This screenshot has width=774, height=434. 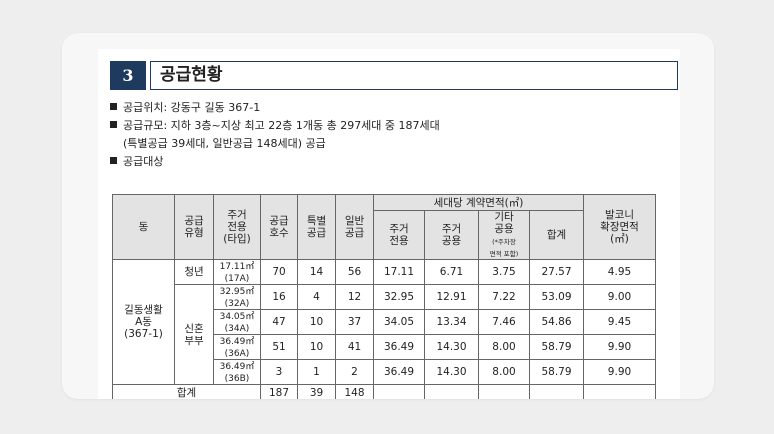 What do you see at coordinates (316, 227) in the screenshot?
I see `header-special: 특별 공급` at bounding box center [316, 227].